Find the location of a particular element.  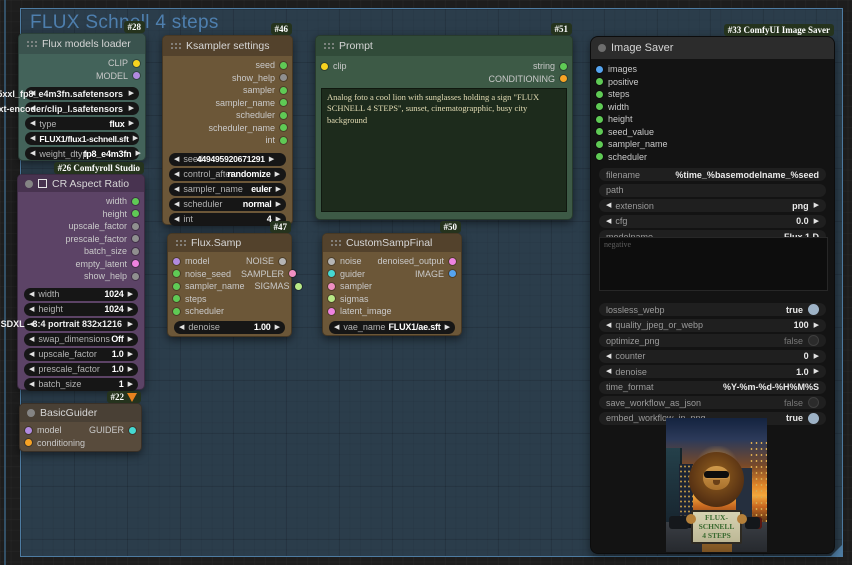

seed-value-input-port is located at coordinates (599, 132).